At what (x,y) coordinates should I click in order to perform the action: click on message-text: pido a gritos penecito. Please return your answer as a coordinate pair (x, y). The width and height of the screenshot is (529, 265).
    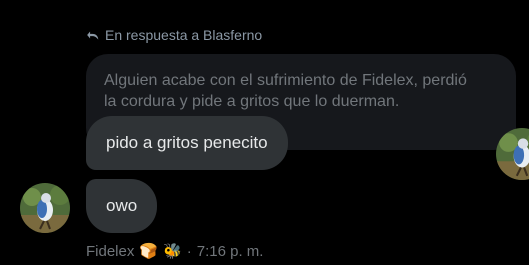
    Looking at the image, I should click on (187, 142).